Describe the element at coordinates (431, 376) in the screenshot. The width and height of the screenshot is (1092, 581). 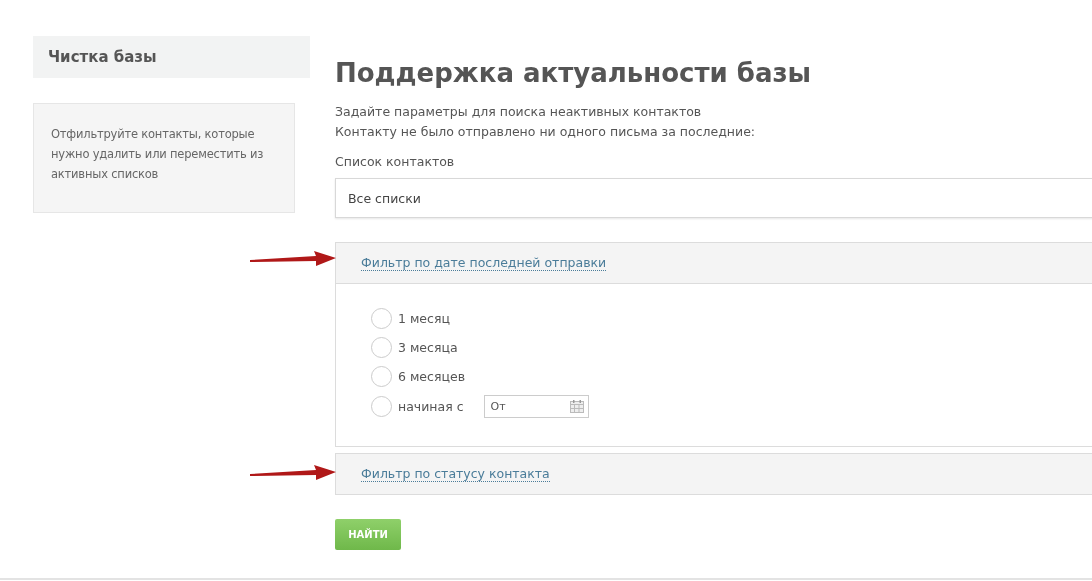
I see `option-label: 6 месяцев` at that location.